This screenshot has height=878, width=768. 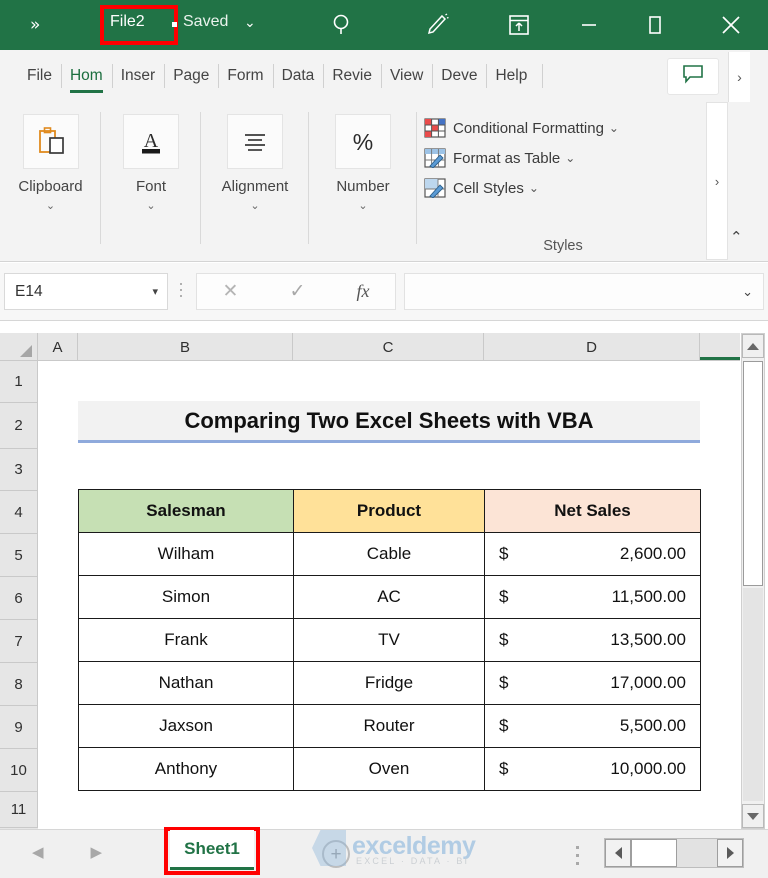 I want to click on cell-salesman: Nathan, so click(x=186, y=683).